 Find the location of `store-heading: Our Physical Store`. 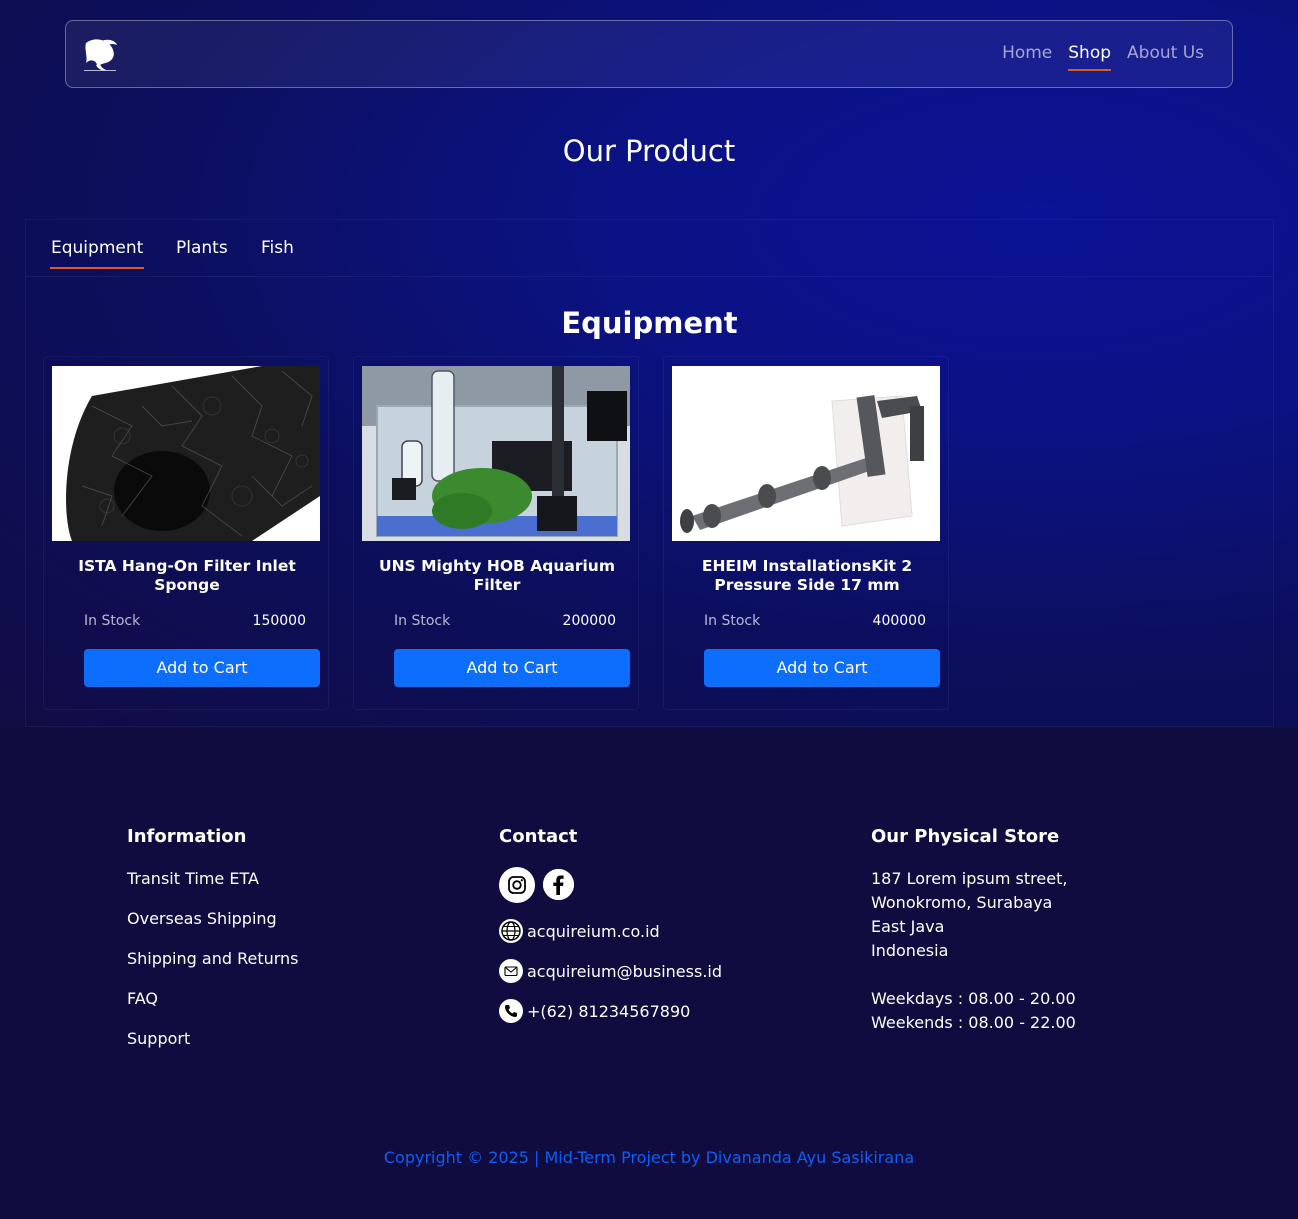

store-heading: Our Physical Store is located at coordinates (965, 836).